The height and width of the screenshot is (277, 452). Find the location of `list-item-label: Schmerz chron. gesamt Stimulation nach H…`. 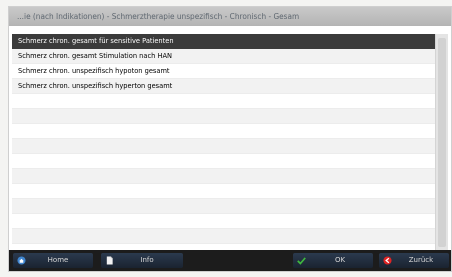

list-item-label: Schmerz chron. gesamt Stimulation nach H… is located at coordinates (95, 56).